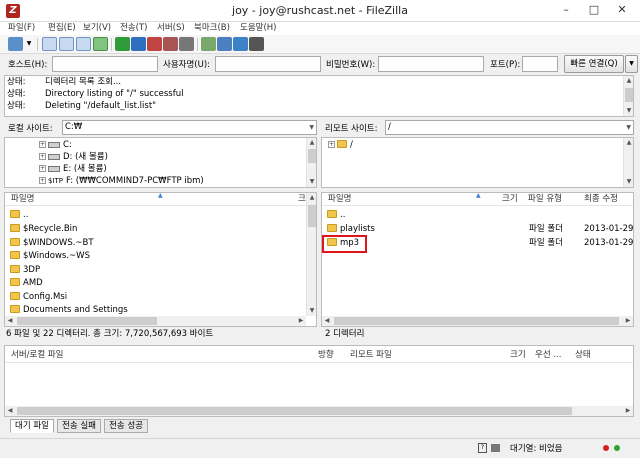 The width and height of the screenshot is (640, 458). Describe the element at coordinates (83, 44) in the screenshot. I see `remote-tree-toggle-icon` at that location.